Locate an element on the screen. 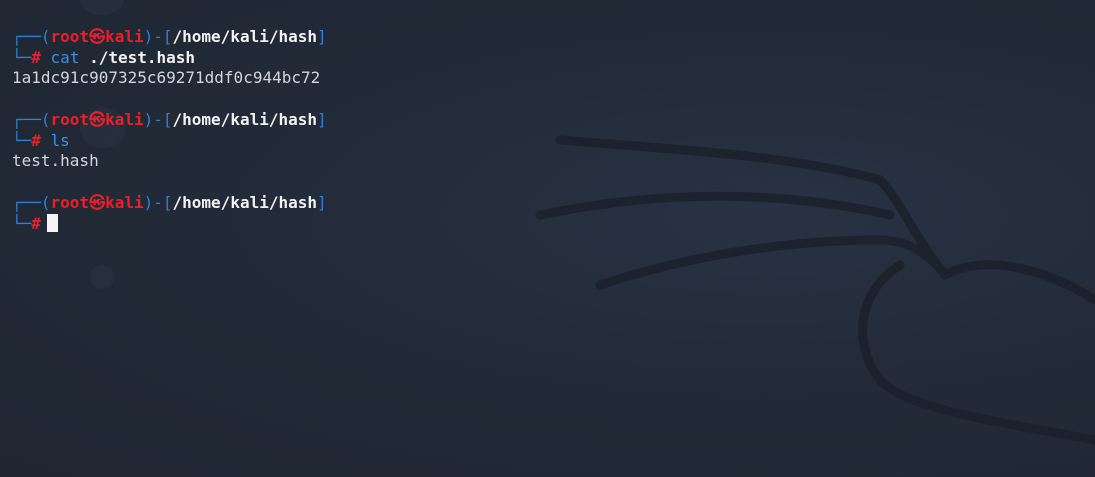 This screenshot has width=1095, height=477. command-line: └─# ls is located at coordinates (41, 140).